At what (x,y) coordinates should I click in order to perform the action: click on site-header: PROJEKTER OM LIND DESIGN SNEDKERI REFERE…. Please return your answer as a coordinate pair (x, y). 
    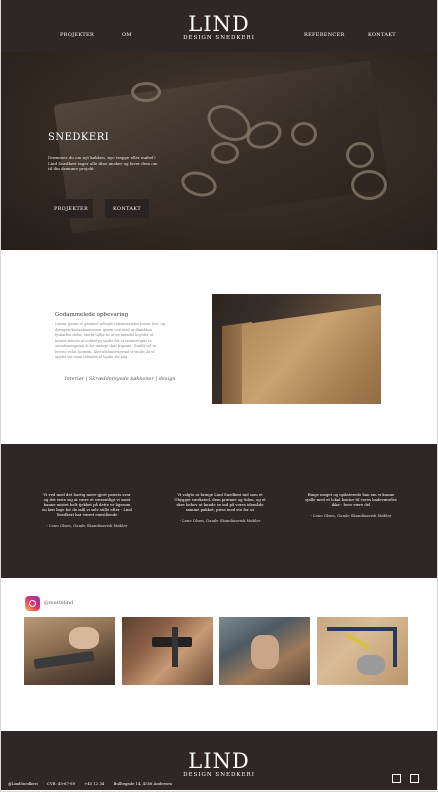
    Looking at the image, I should click on (219, 26).